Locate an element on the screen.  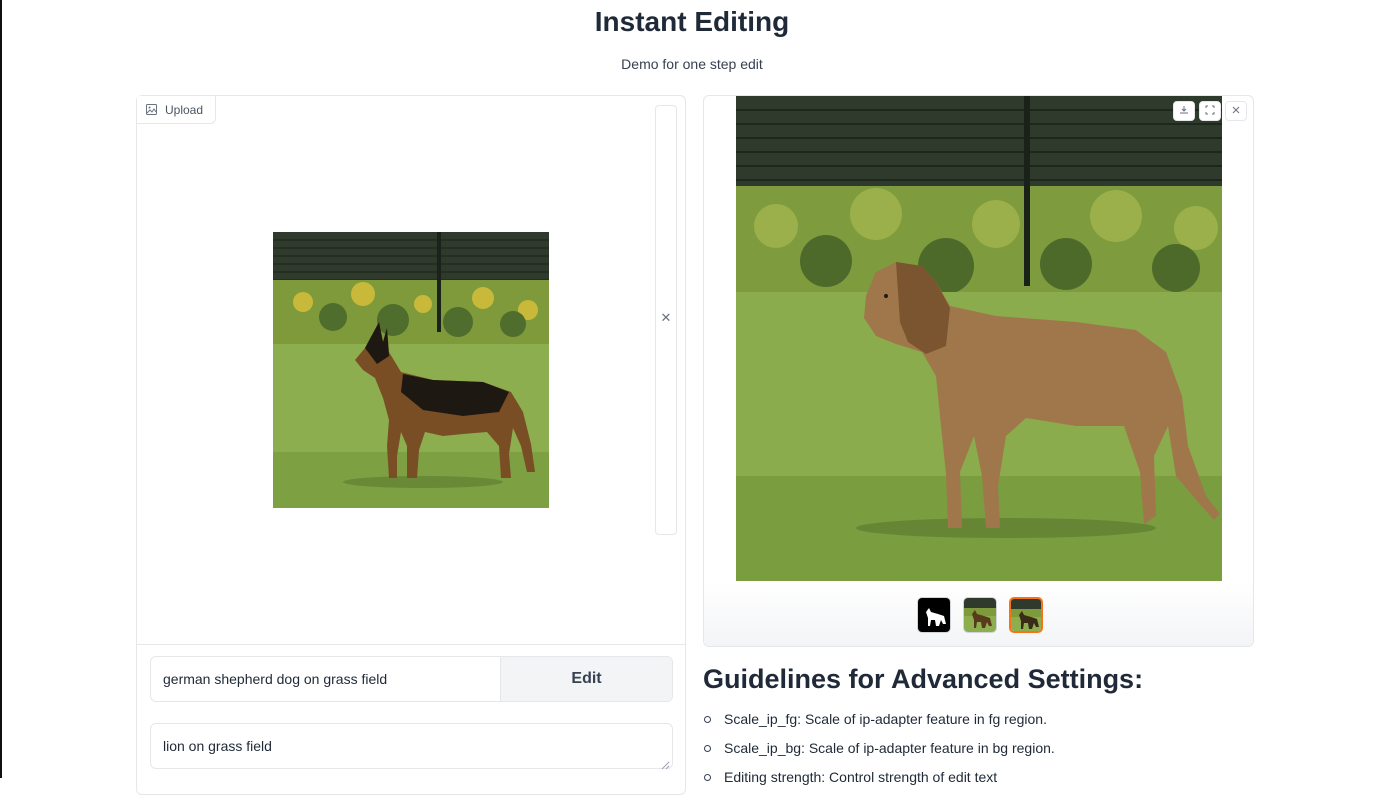
guidelines-heading: Guidelines for Advanced Settings: is located at coordinates (923, 679).